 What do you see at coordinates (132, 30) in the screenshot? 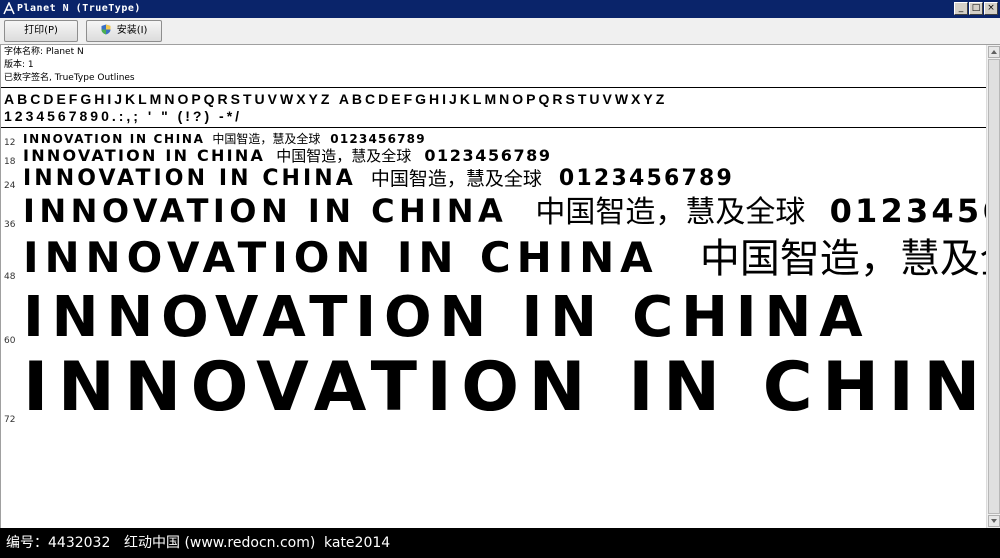
I see `install-button-label: 安装(I)` at bounding box center [132, 30].